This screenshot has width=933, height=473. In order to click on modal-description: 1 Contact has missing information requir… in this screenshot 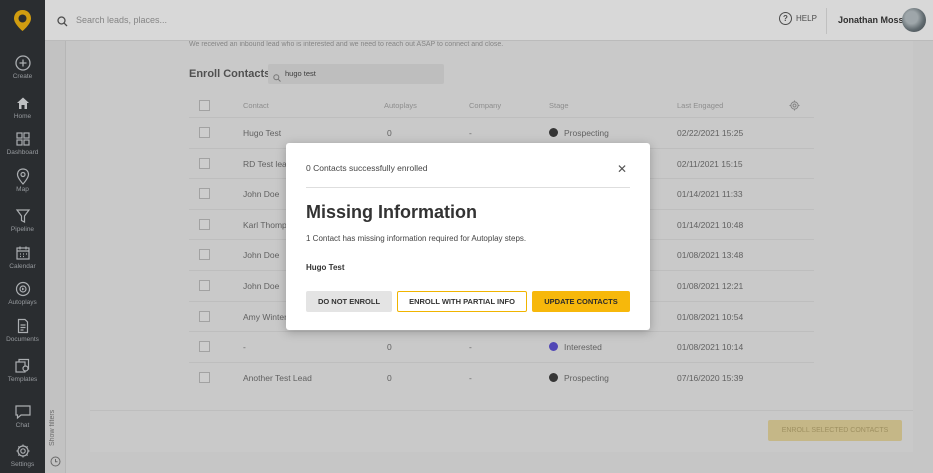, I will do `click(416, 238)`.